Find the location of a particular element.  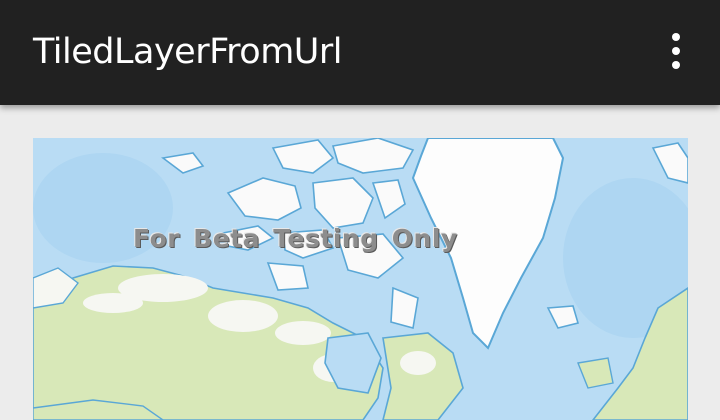

overflow-menu-button is located at coordinates (676, 52).